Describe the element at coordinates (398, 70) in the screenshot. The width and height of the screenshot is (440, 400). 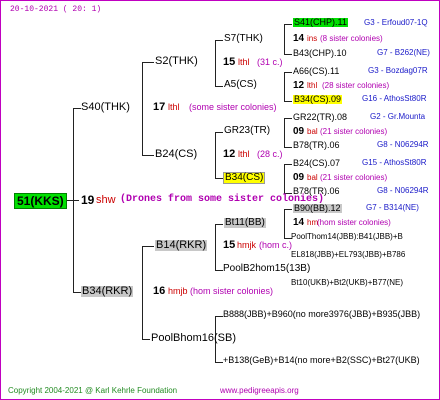
I see `g5-ref: G3 - Bozdag07R` at that location.